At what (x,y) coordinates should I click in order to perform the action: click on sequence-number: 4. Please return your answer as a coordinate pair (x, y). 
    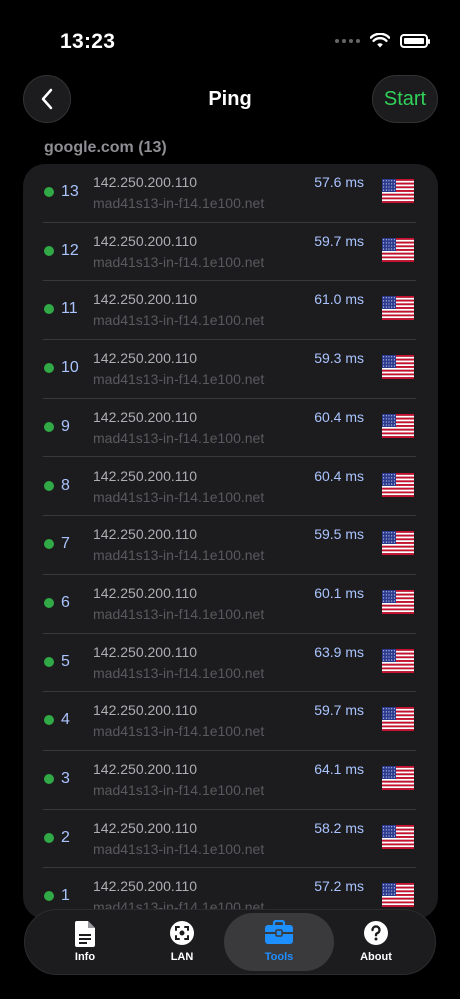
    Looking at the image, I should click on (65, 720).